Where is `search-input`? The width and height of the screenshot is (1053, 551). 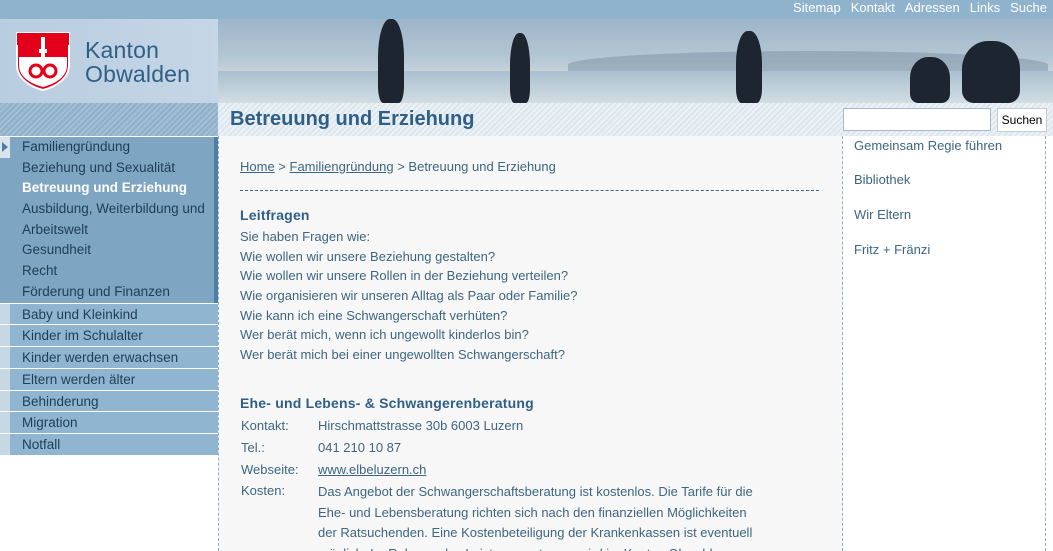 search-input is located at coordinates (917, 119).